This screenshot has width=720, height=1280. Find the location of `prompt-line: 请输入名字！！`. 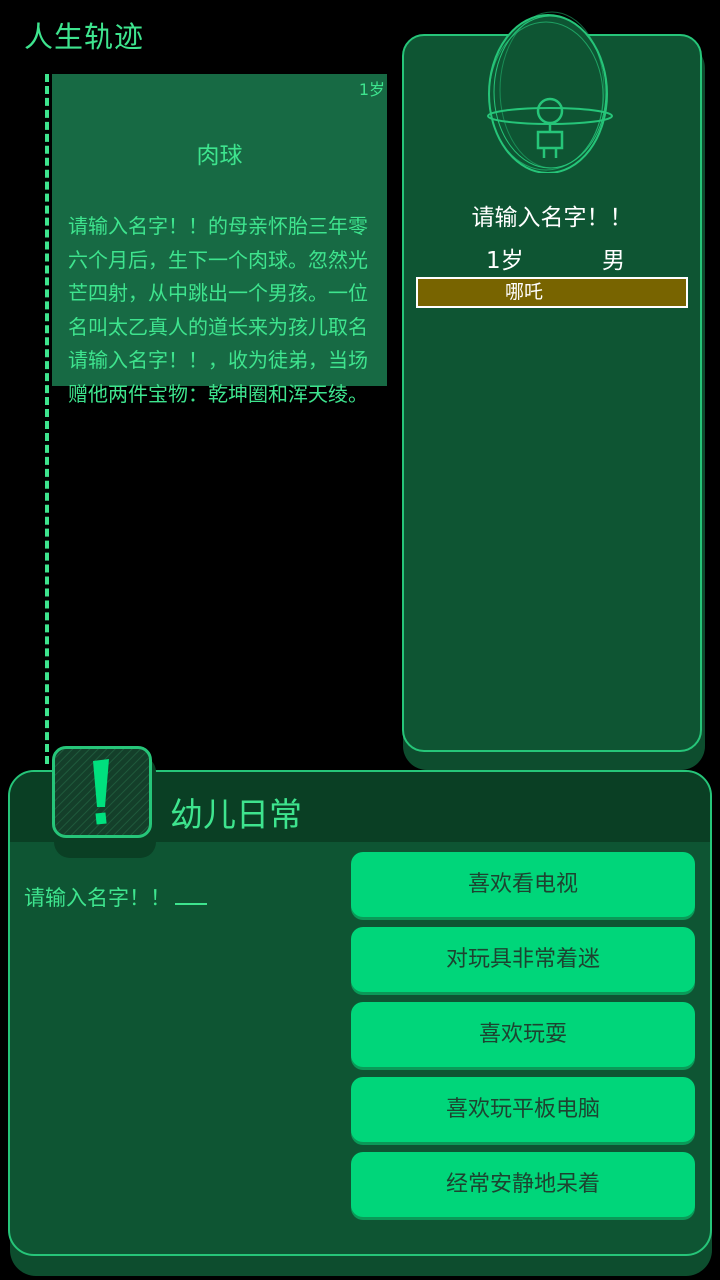

prompt-line: 请输入名字！！ is located at coordinates (115, 897).